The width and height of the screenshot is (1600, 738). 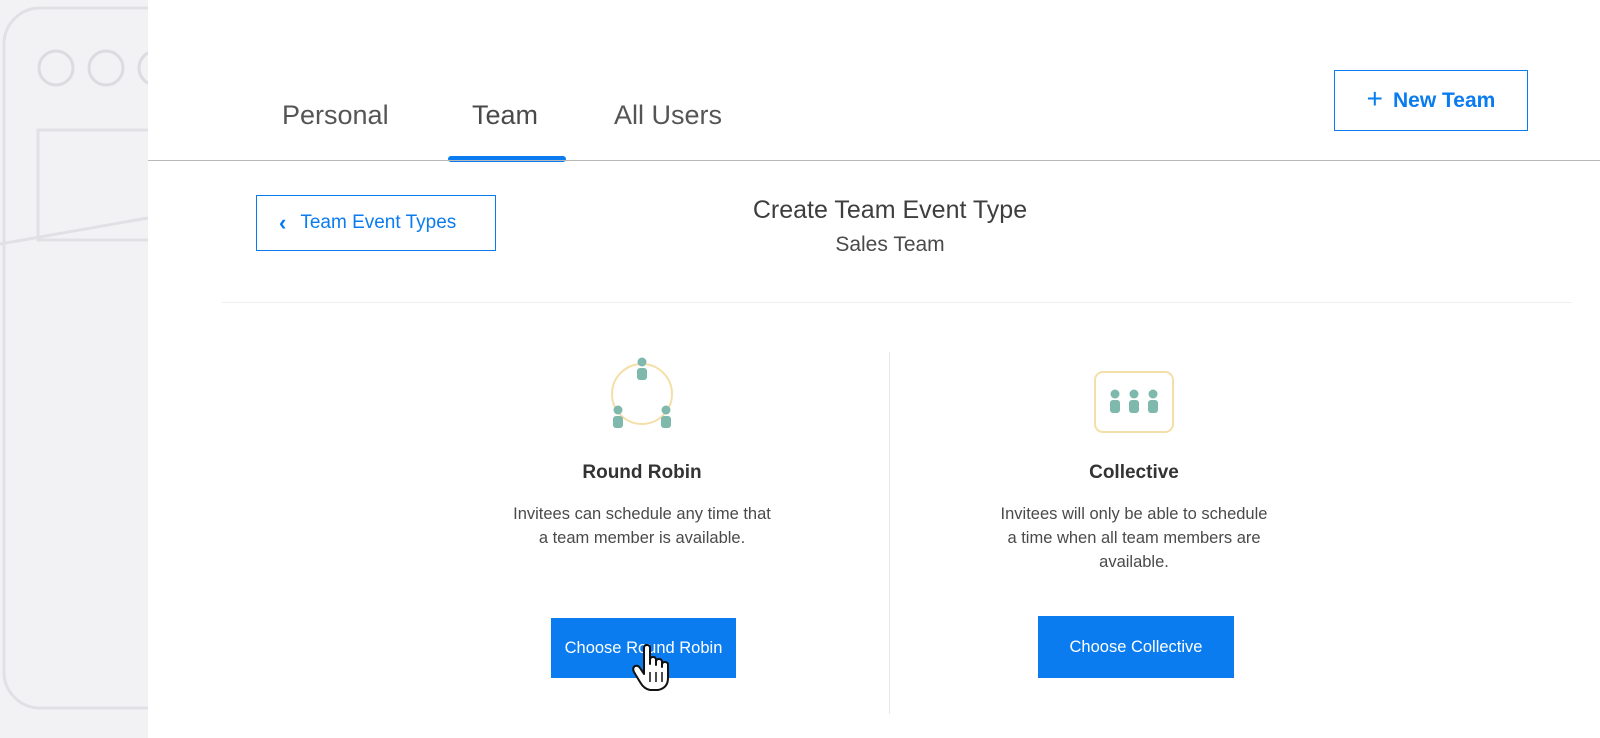 What do you see at coordinates (1134, 472) in the screenshot?
I see `collective-title: Collective` at bounding box center [1134, 472].